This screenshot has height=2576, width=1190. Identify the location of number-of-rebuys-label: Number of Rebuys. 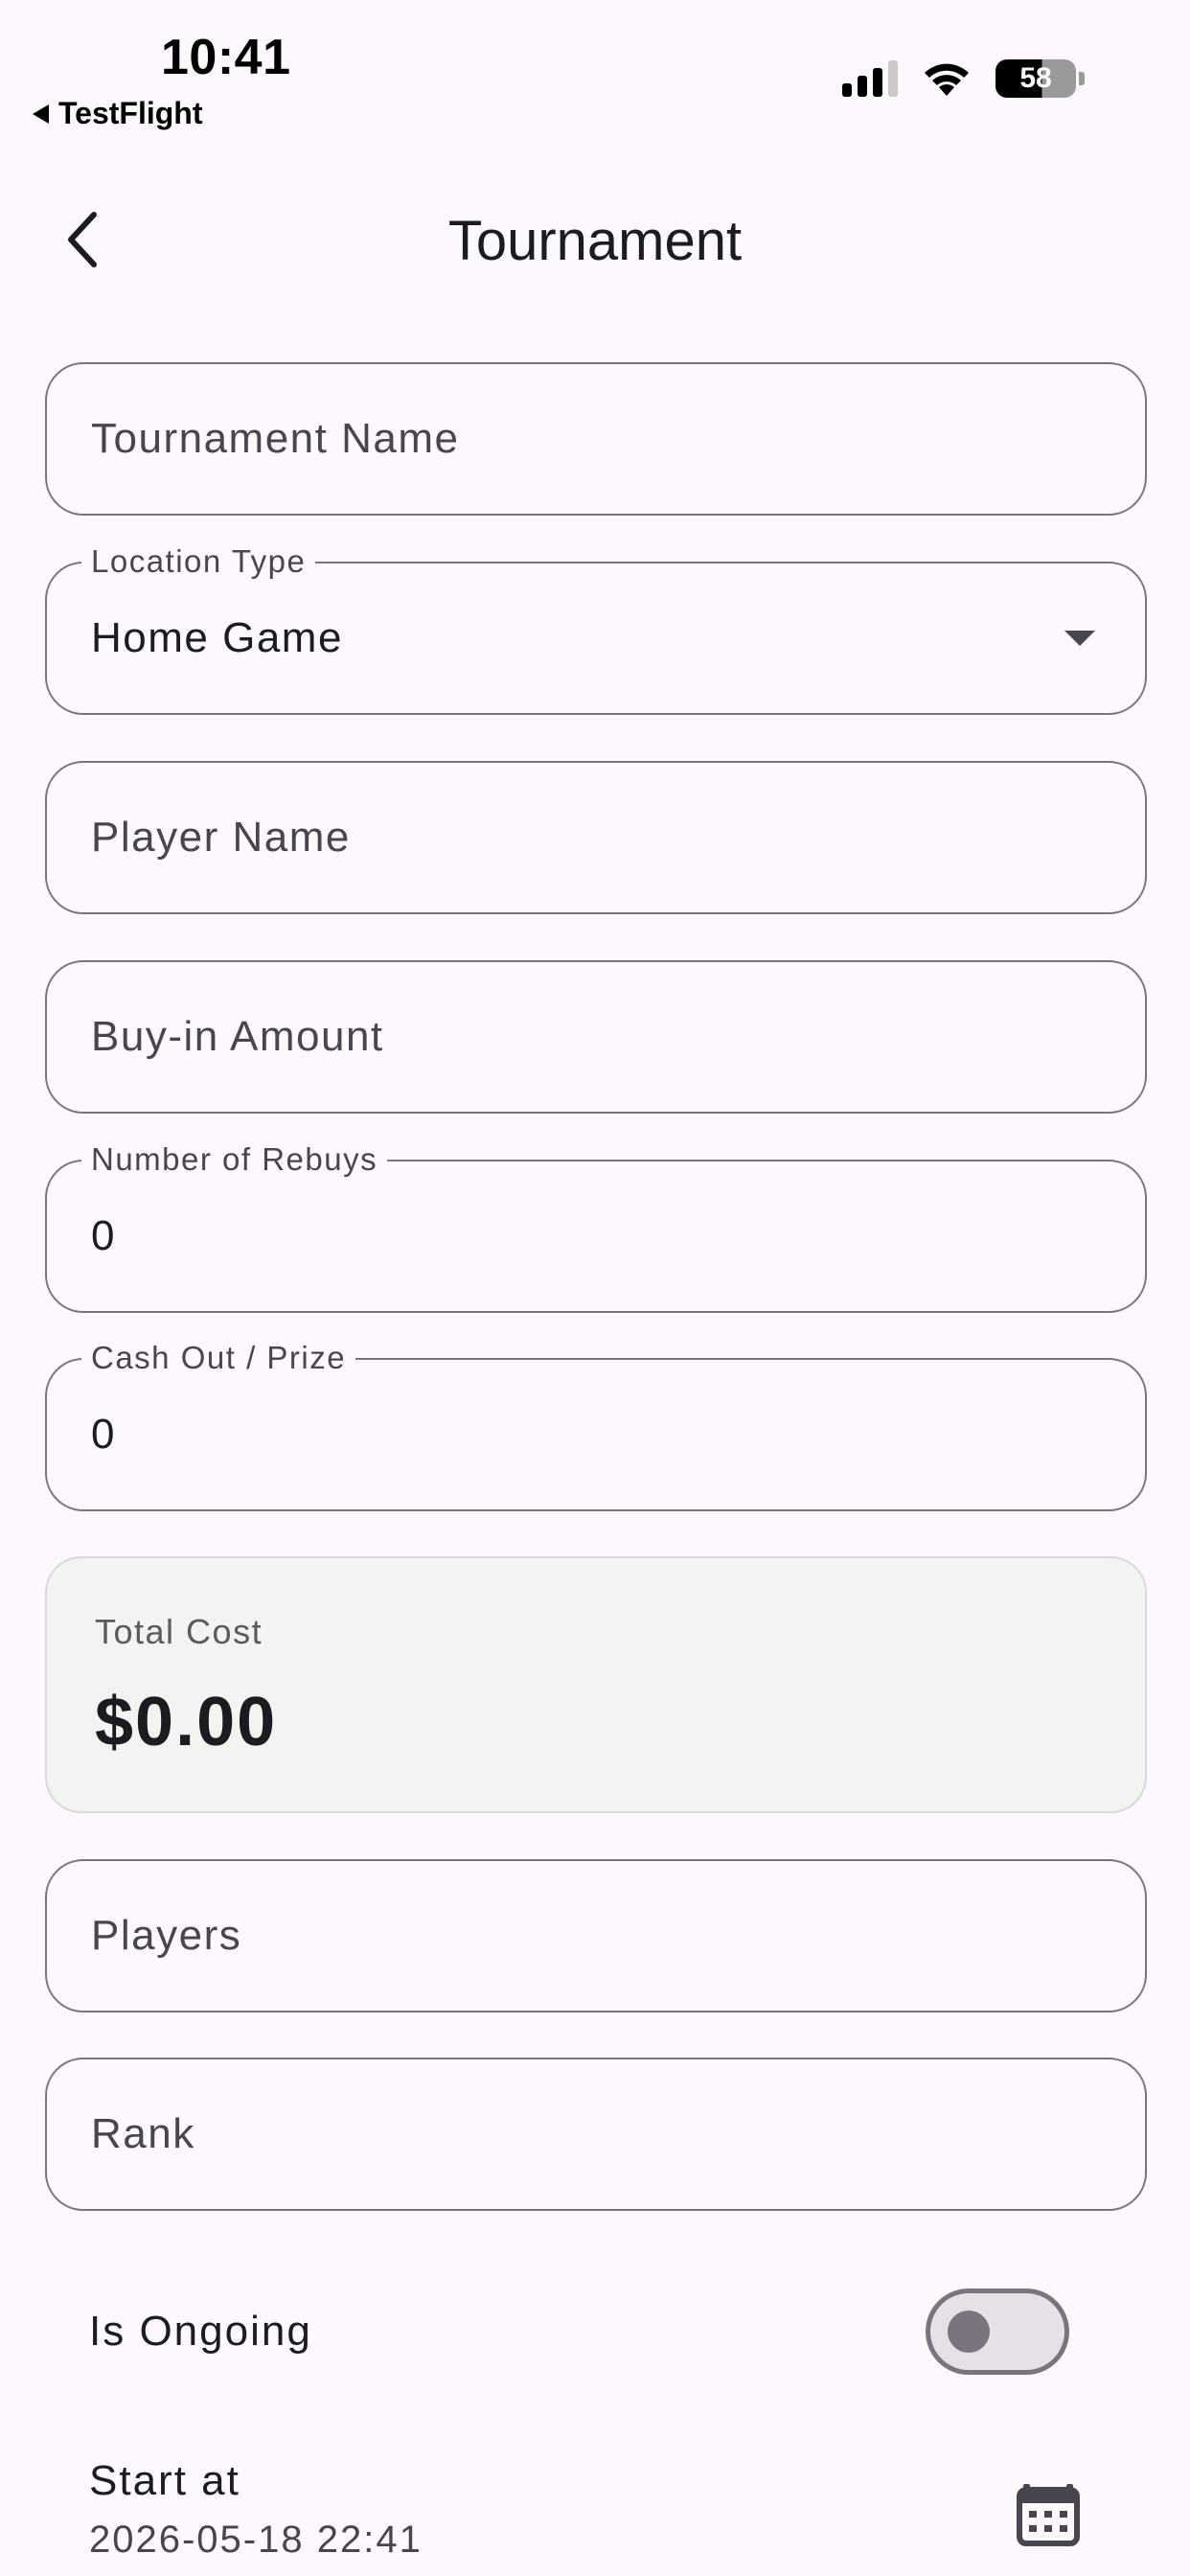
(234, 1159).